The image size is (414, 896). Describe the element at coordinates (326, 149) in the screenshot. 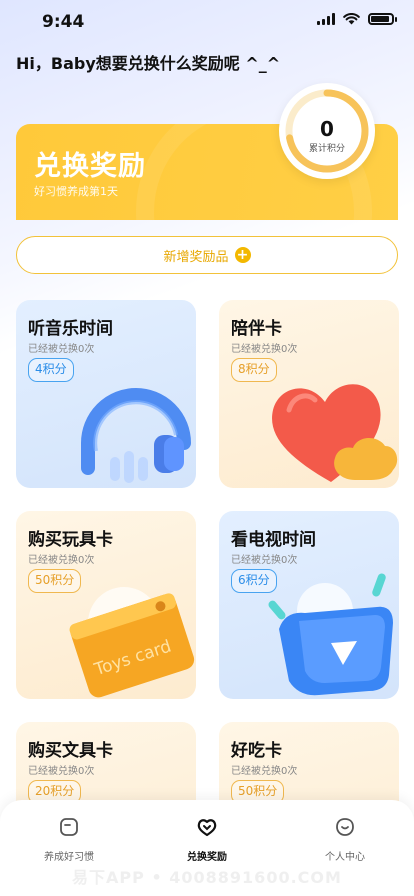

I see `points-label: 累计积分` at that location.